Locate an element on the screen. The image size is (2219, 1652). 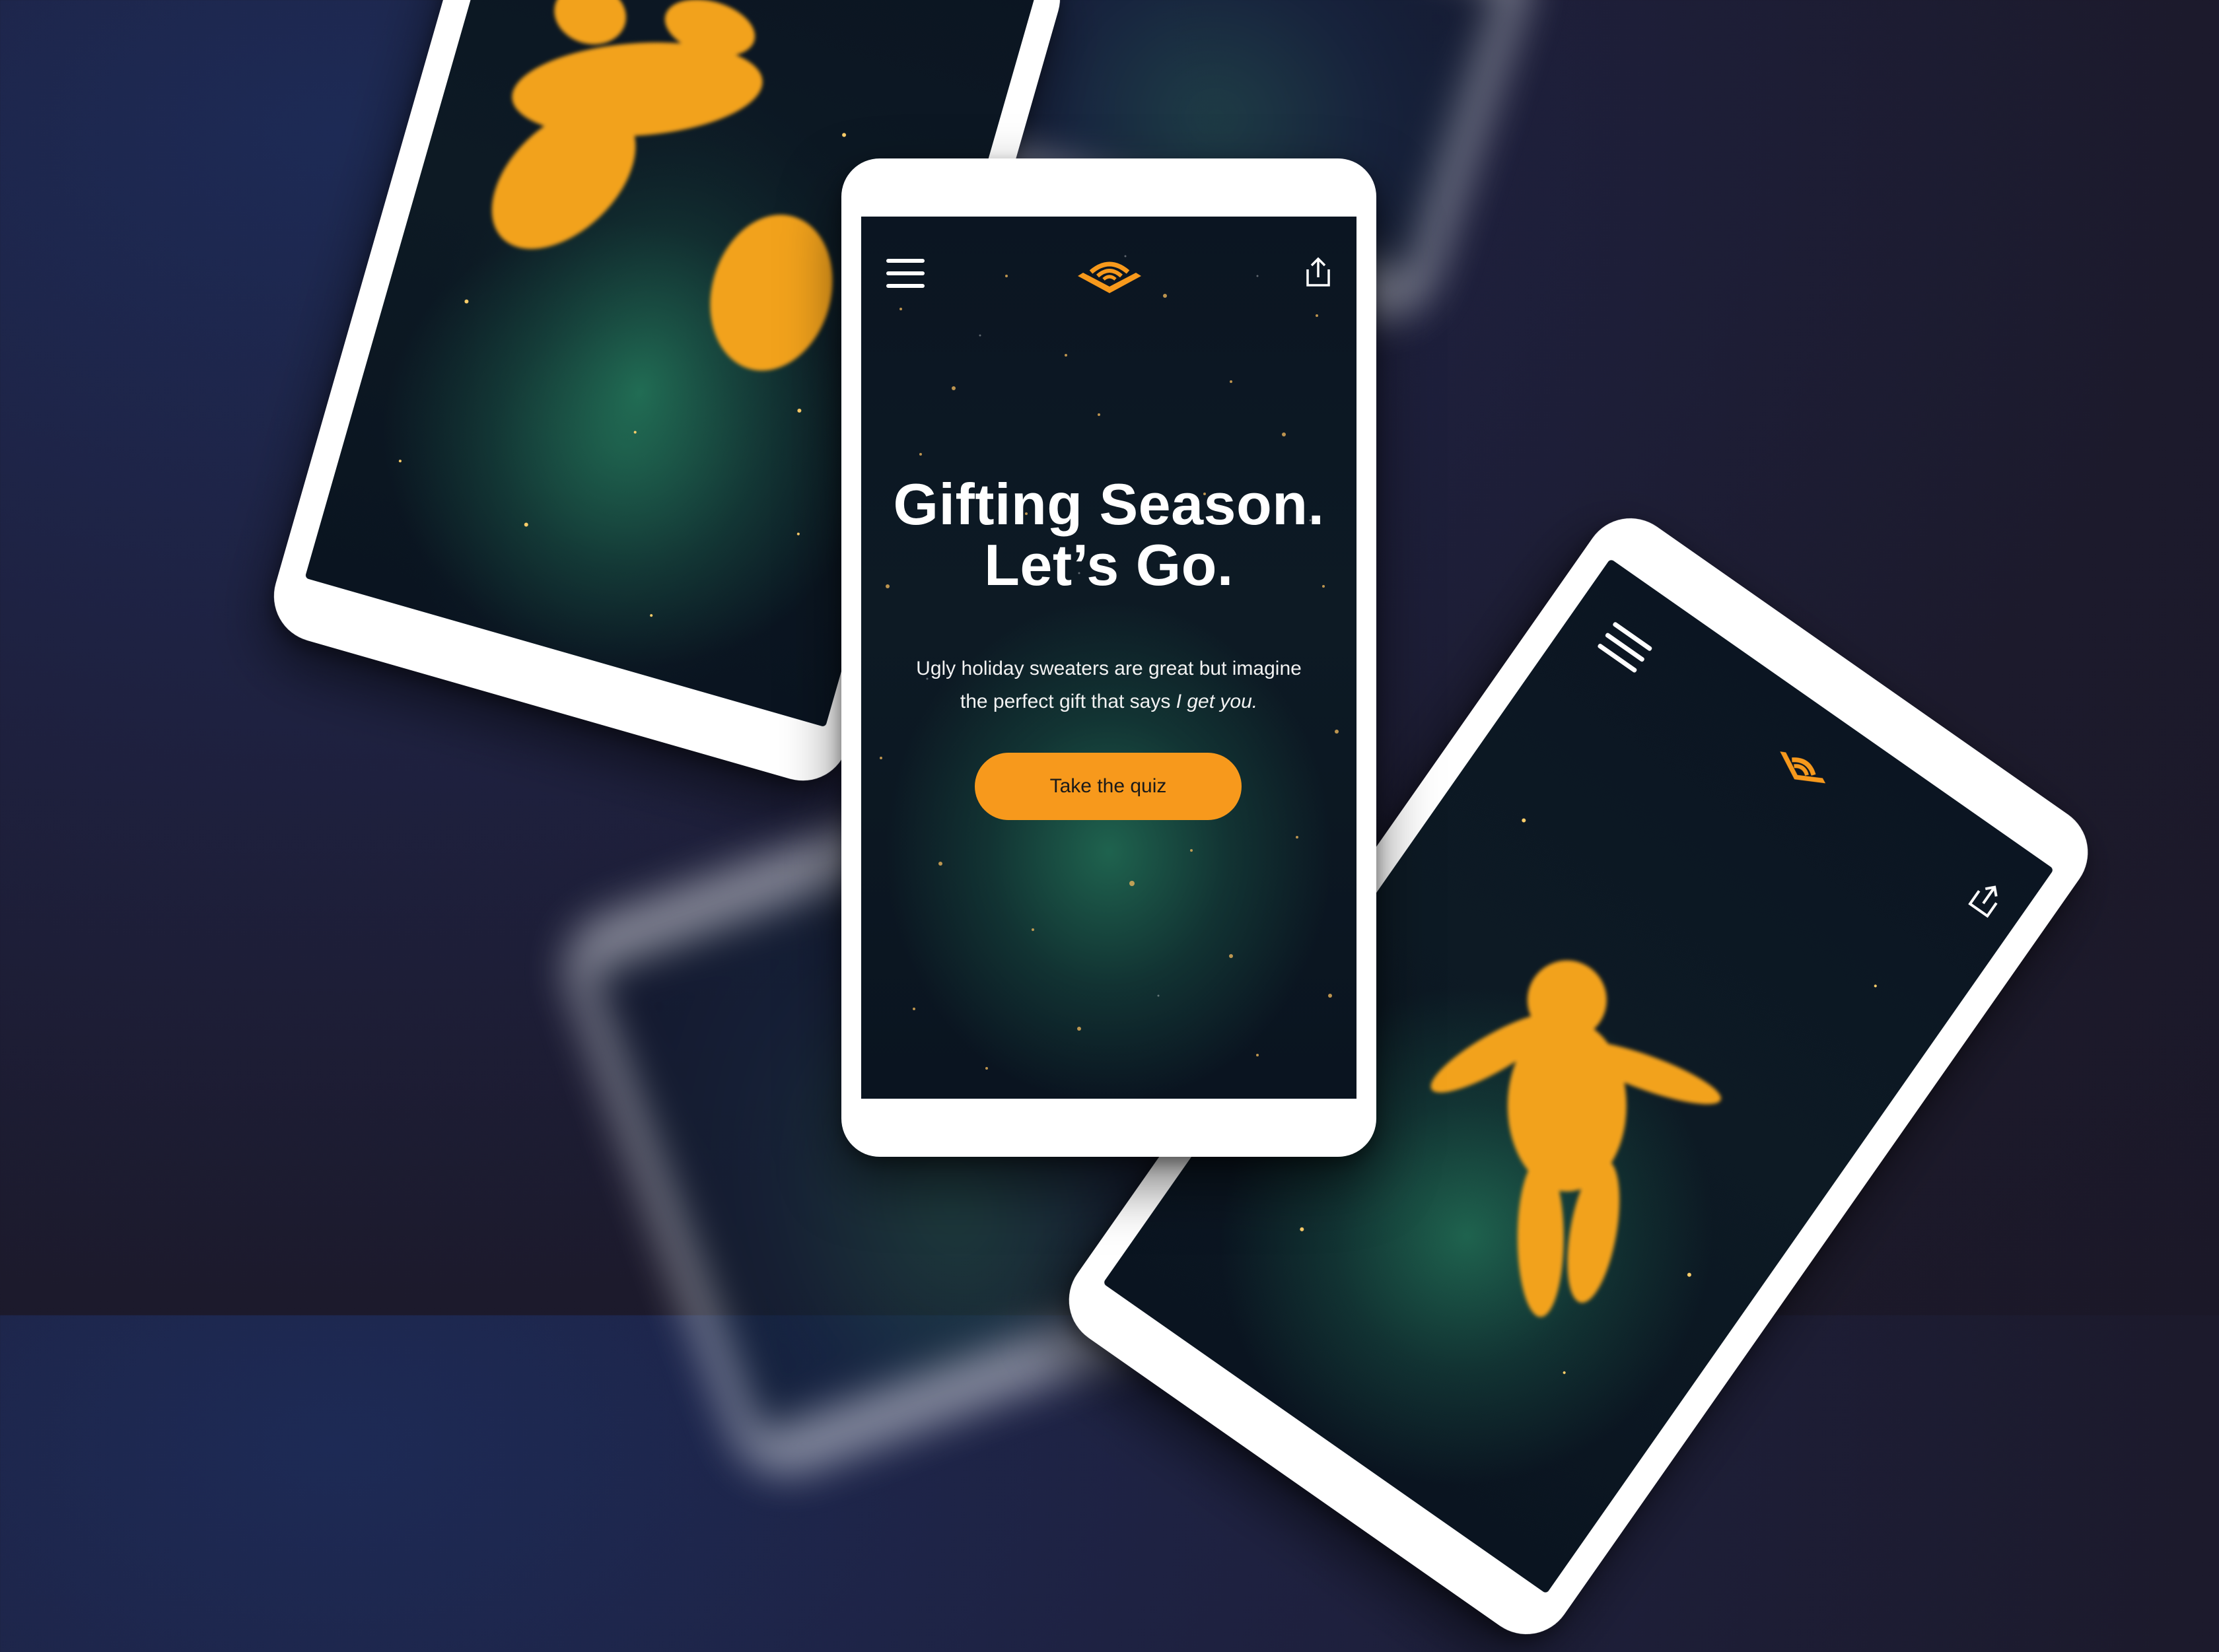
headline: Gifting Season. Let’s Go. is located at coordinates (1108, 535).